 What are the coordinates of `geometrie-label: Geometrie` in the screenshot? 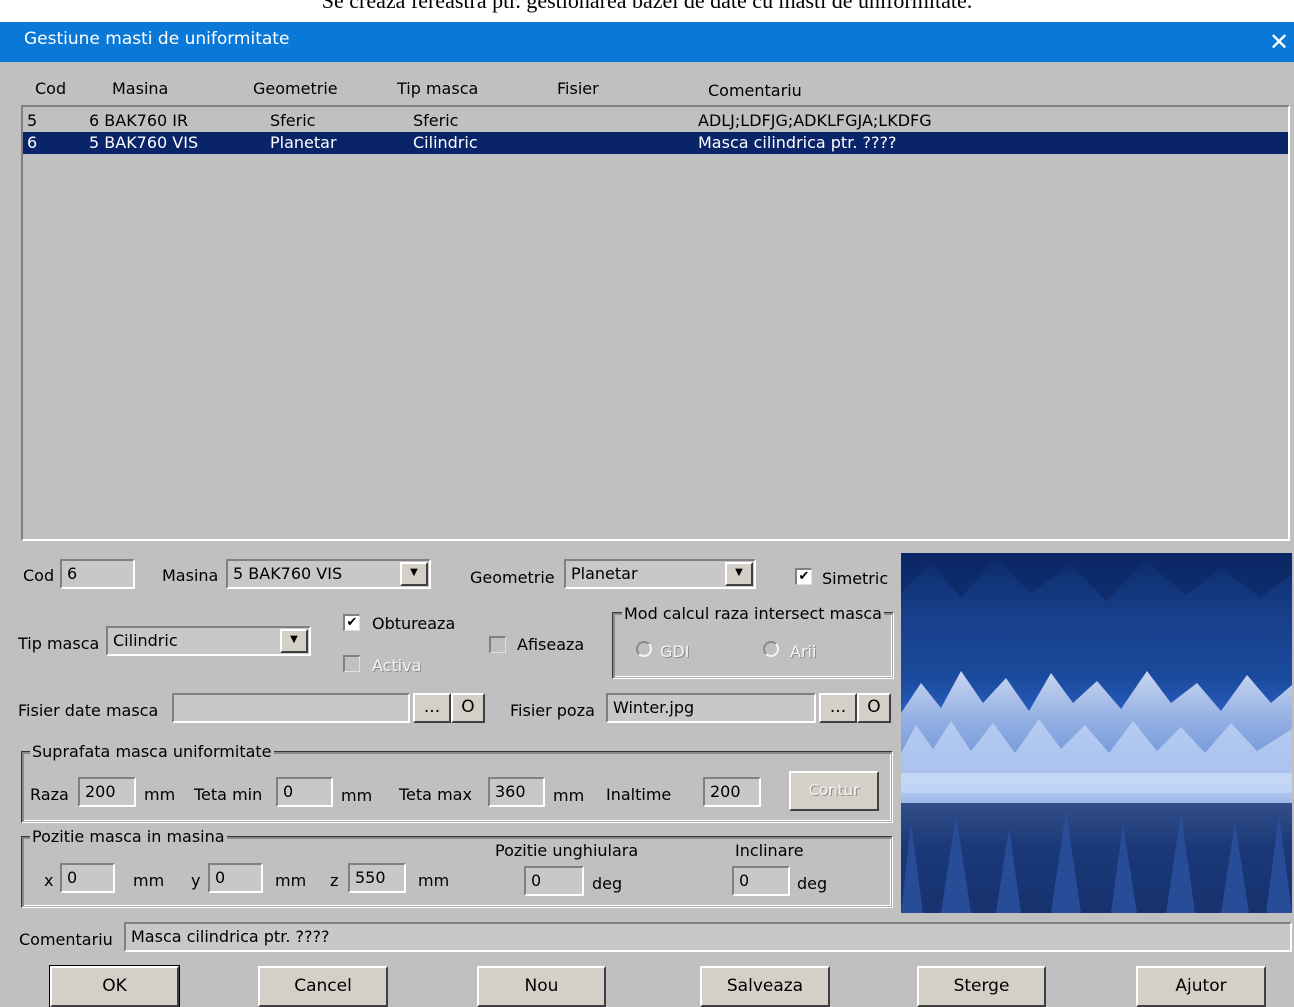 It's located at (512, 577).